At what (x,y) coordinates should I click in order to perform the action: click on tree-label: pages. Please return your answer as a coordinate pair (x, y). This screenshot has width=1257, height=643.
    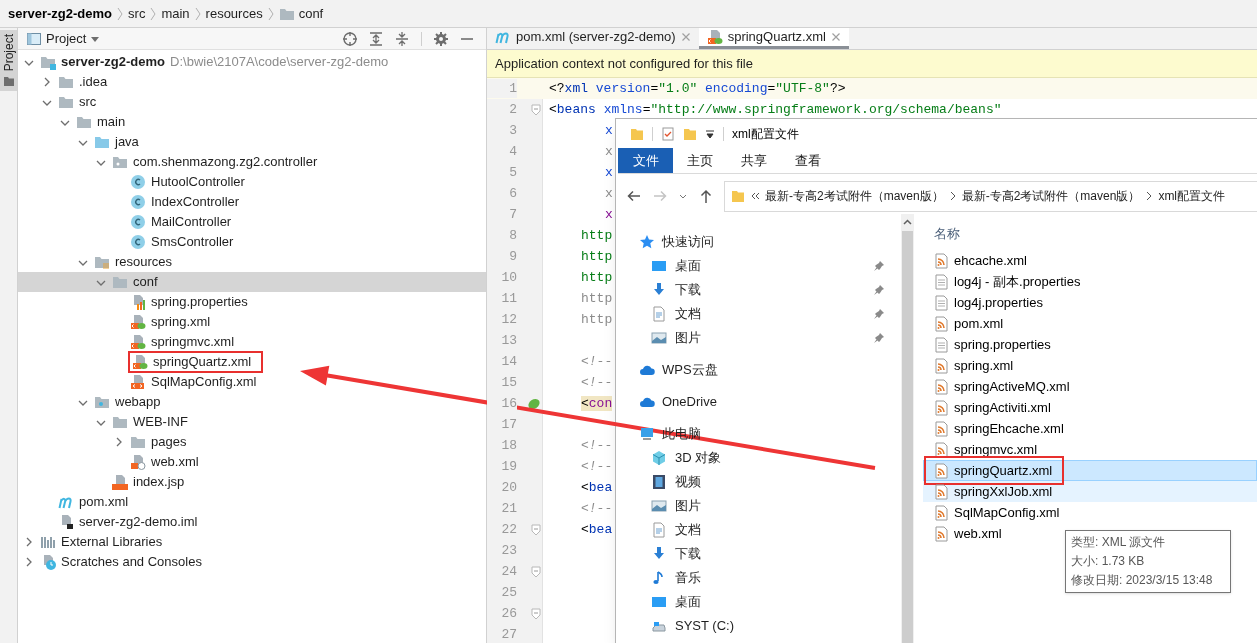
    Looking at the image, I should click on (169, 442).